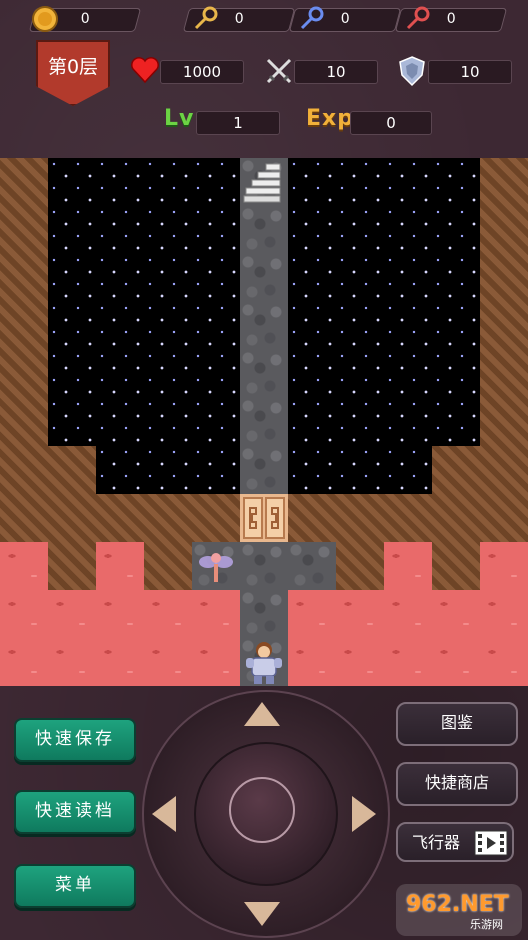 The height and width of the screenshot is (940, 528). Describe the element at coordinates (262, 714) in the screenshot. I see `arrow-up-icon` at that location.